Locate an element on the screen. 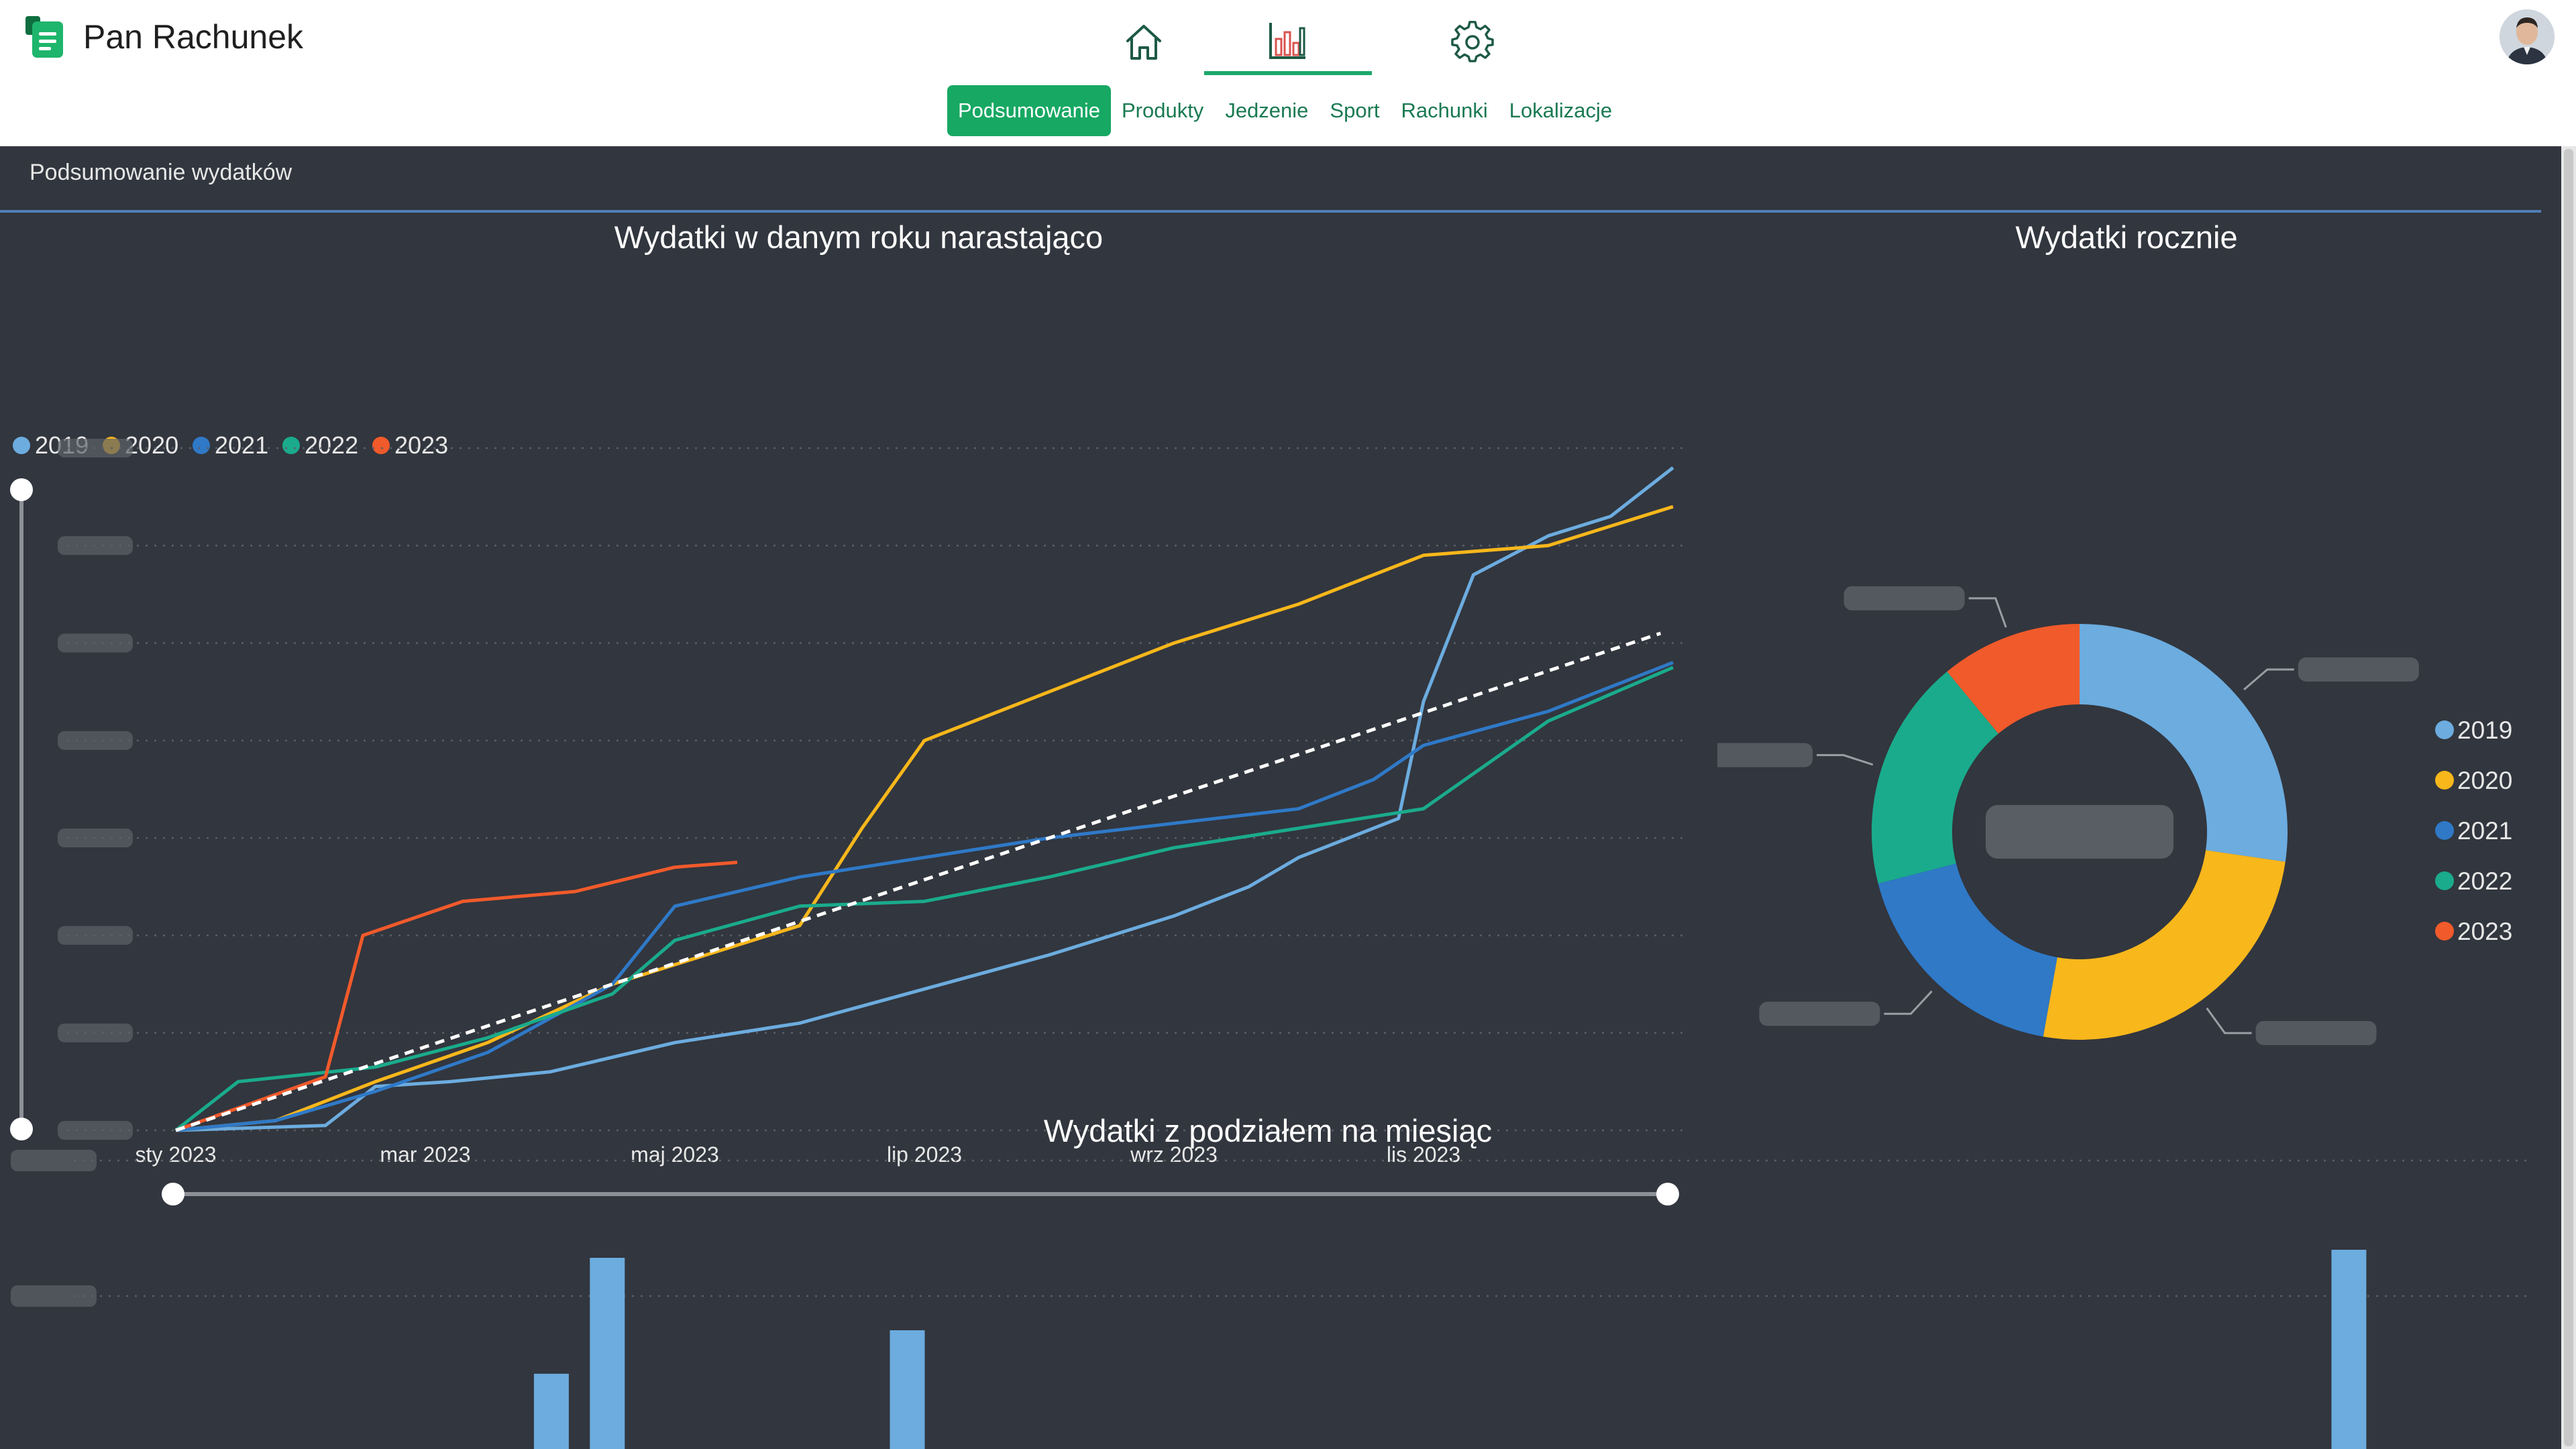 This screenshot has width=2576, height=1449. report-title: Podsumowanie wydatków is located at coordinates (161, 172).